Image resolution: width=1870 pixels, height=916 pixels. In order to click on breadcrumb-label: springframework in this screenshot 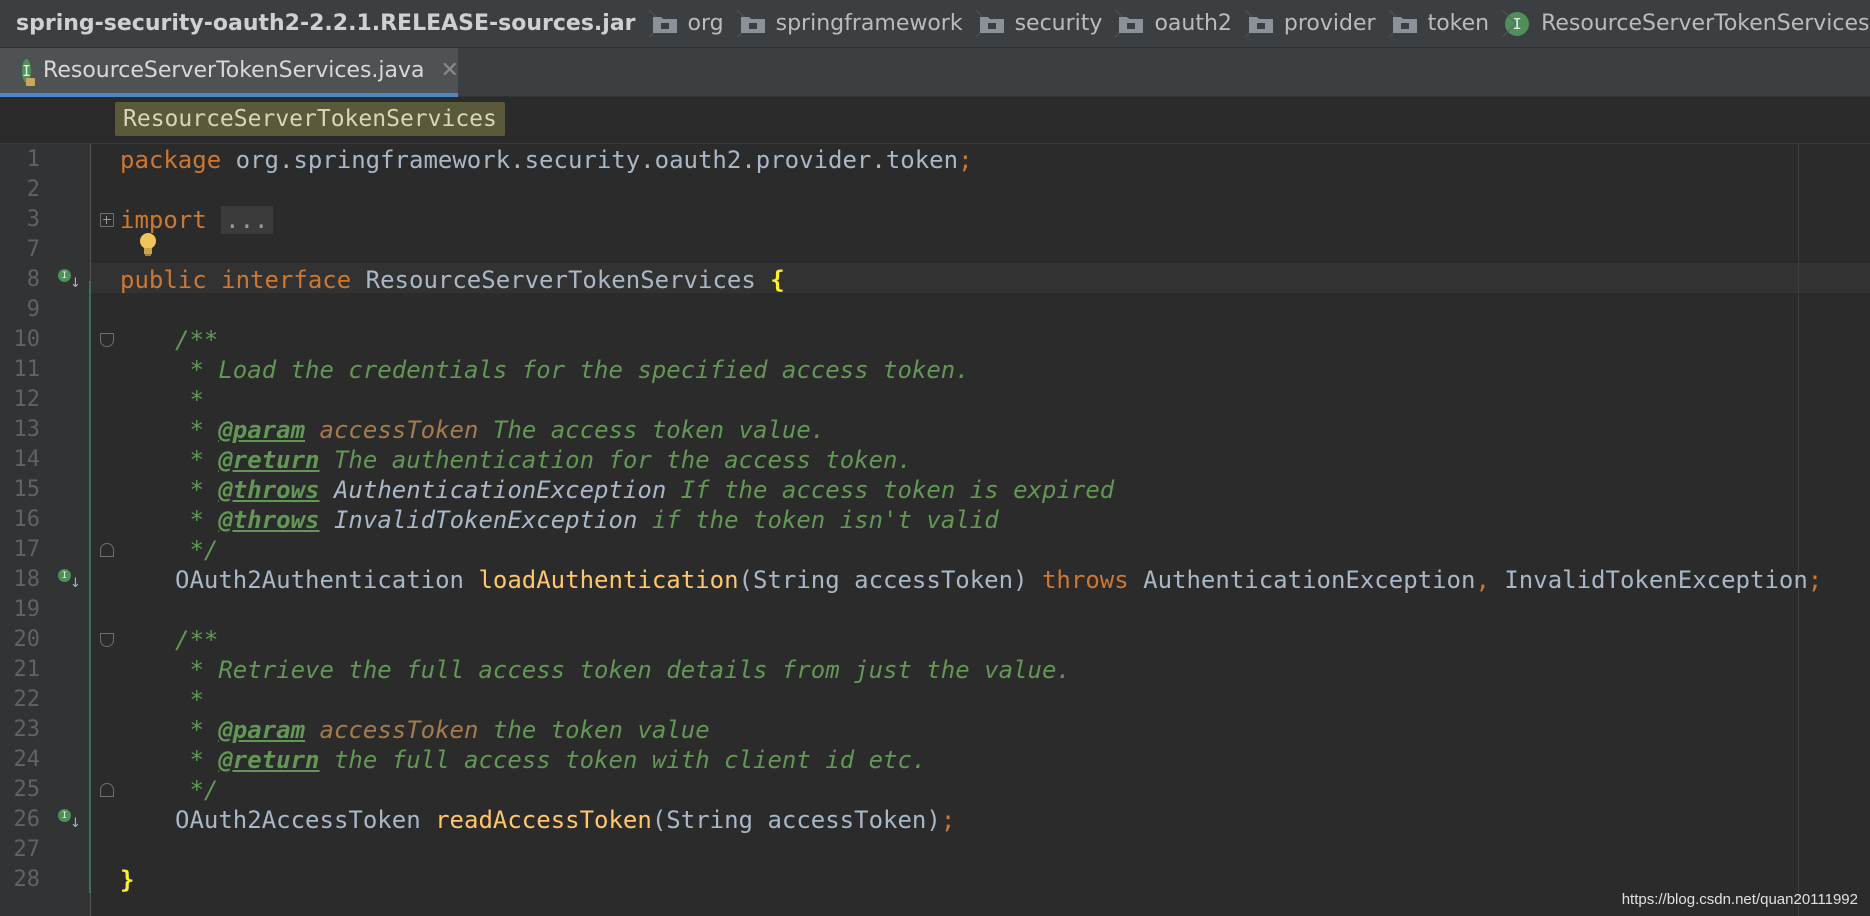, I will do `click(869, 23)`.